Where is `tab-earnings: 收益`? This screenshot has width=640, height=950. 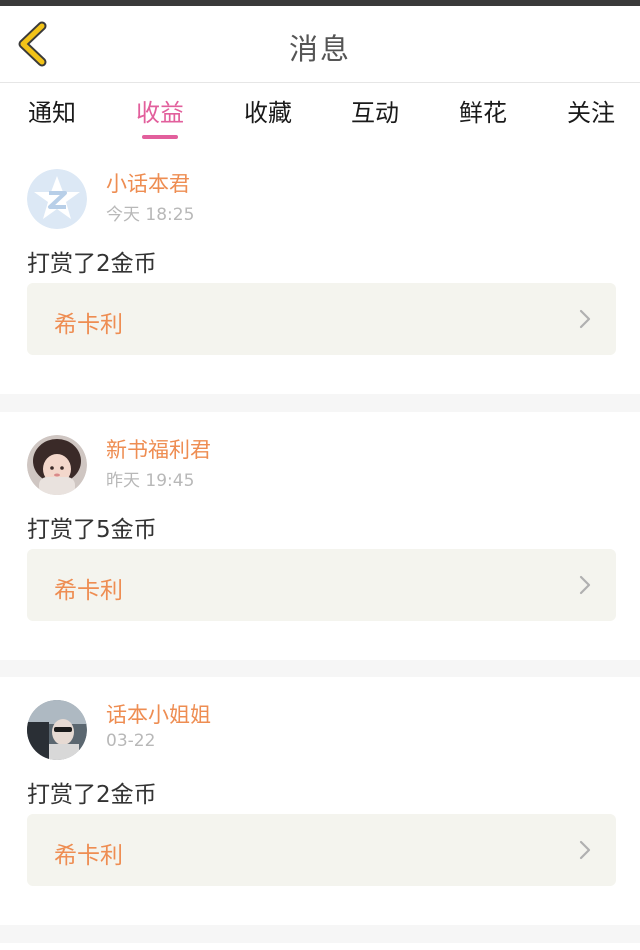
tab-earnings: 收益 is located at coordinates (160, 110).